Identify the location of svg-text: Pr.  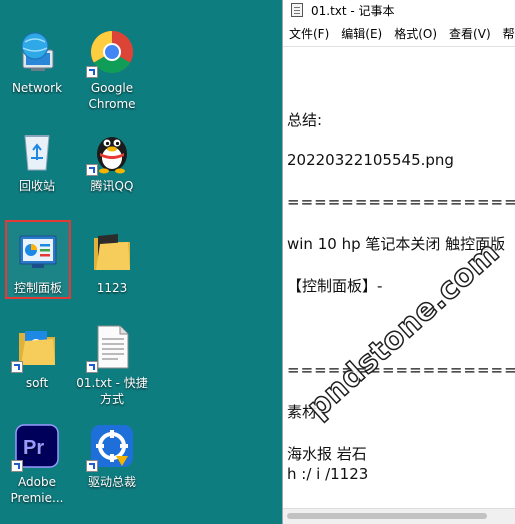
(33, 448).